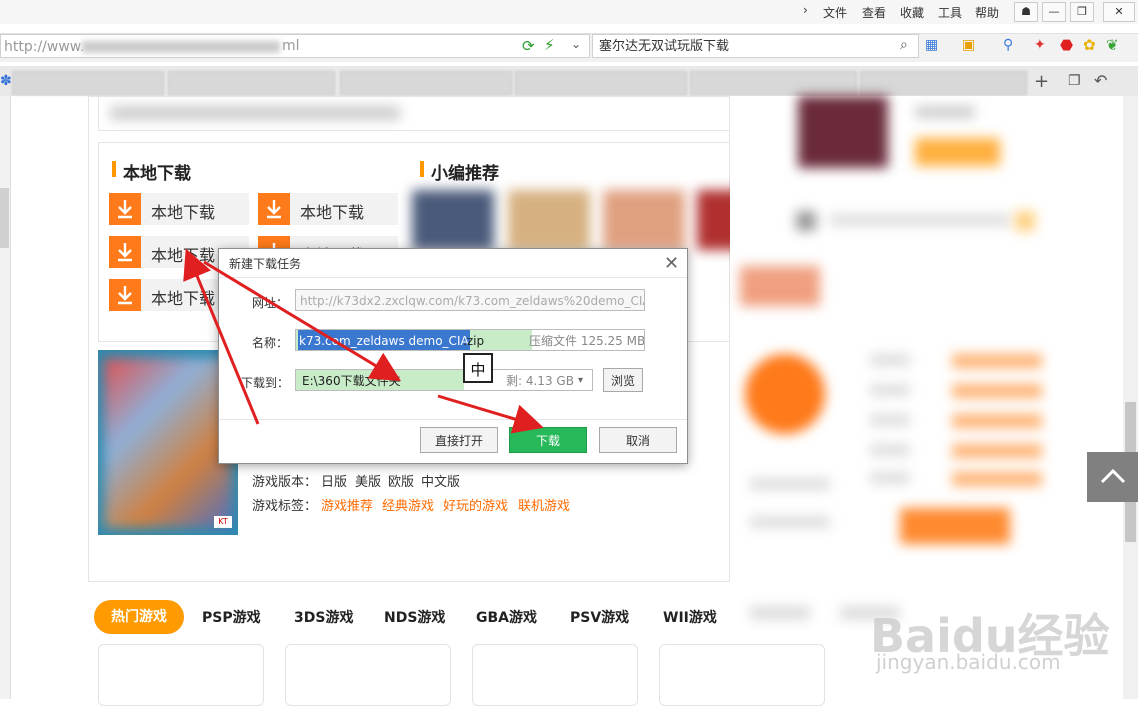 Image resolution: width=1138 pixels, height=706 pixels. What do you see at coordinates (223, 522) in the screenshot?
I see `publisher-logo: KT` at bounding box center [223, 522].